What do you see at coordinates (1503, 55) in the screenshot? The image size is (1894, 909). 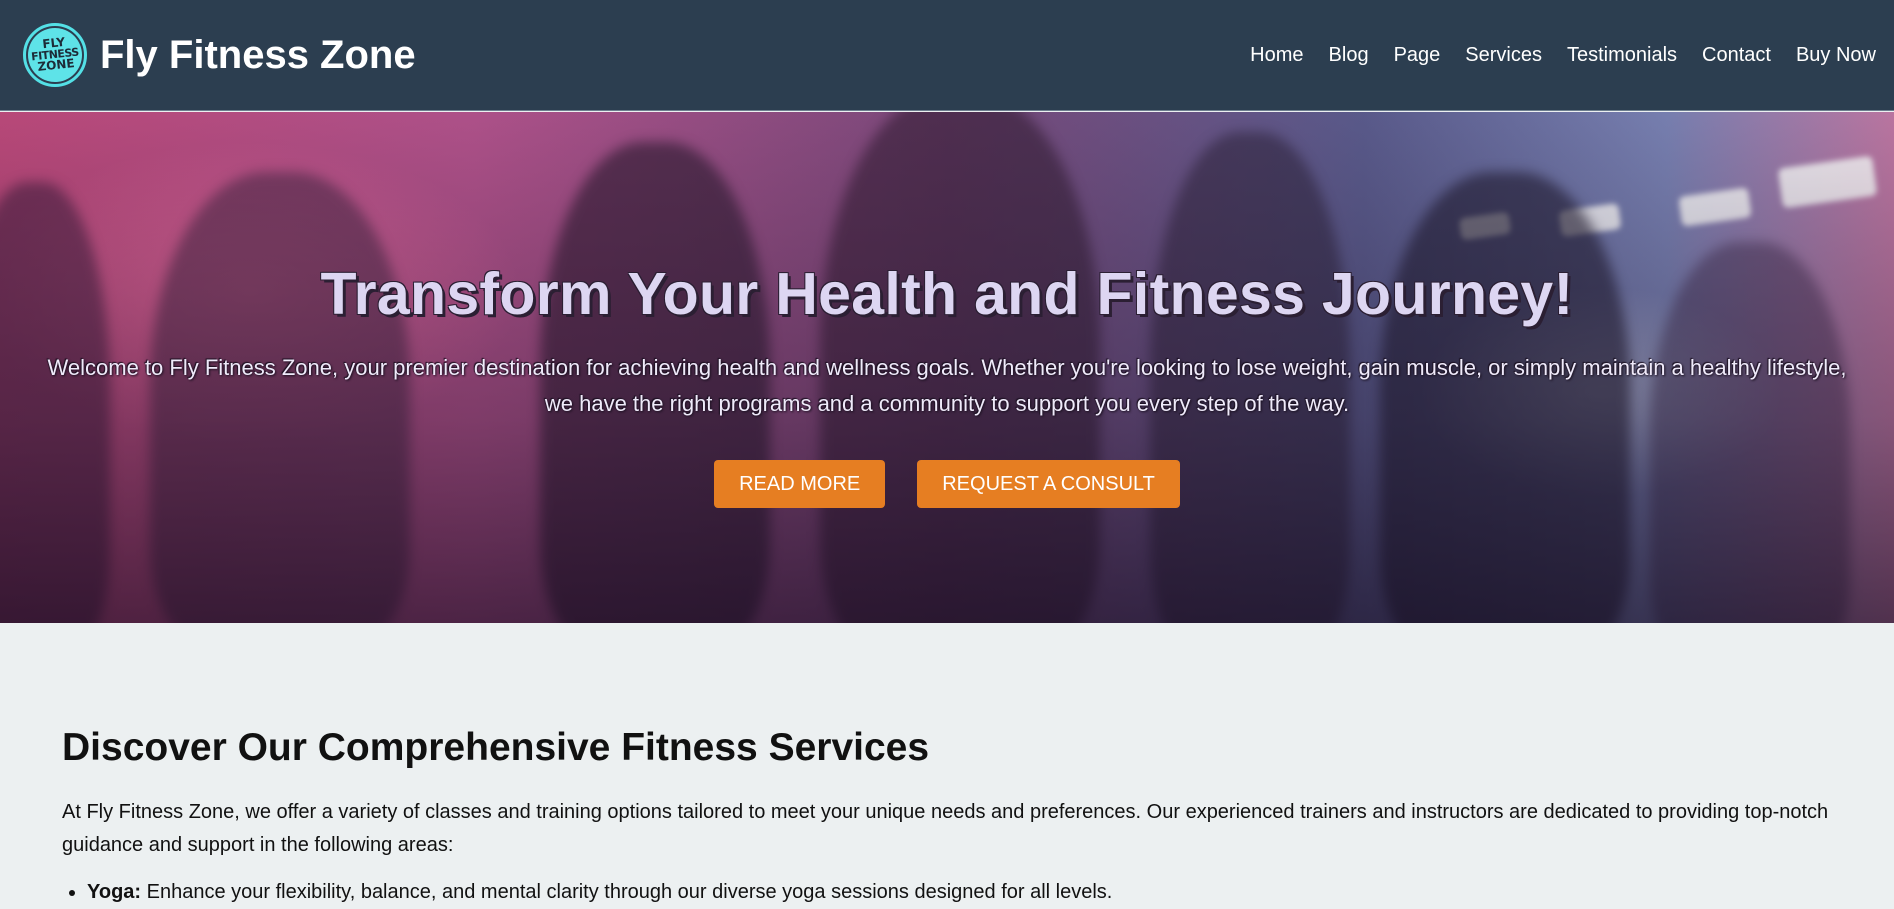 I see `nav-link-services: Services` at bounding box center [1503, 55].